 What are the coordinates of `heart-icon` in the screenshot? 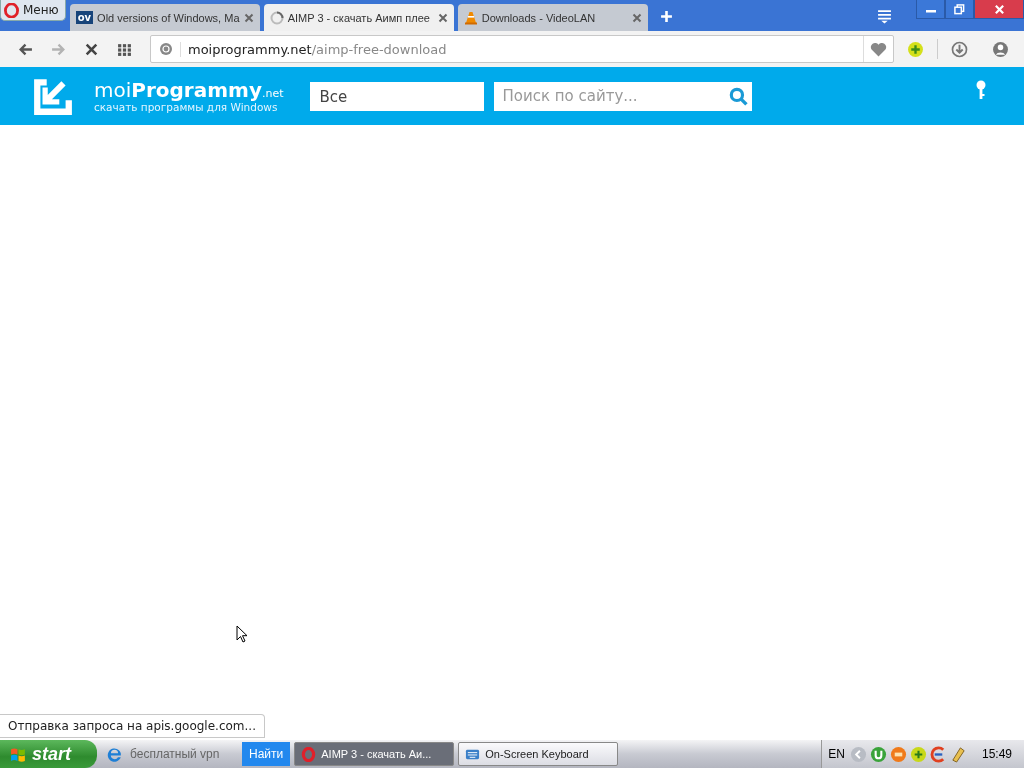 It's located at (878, 49).